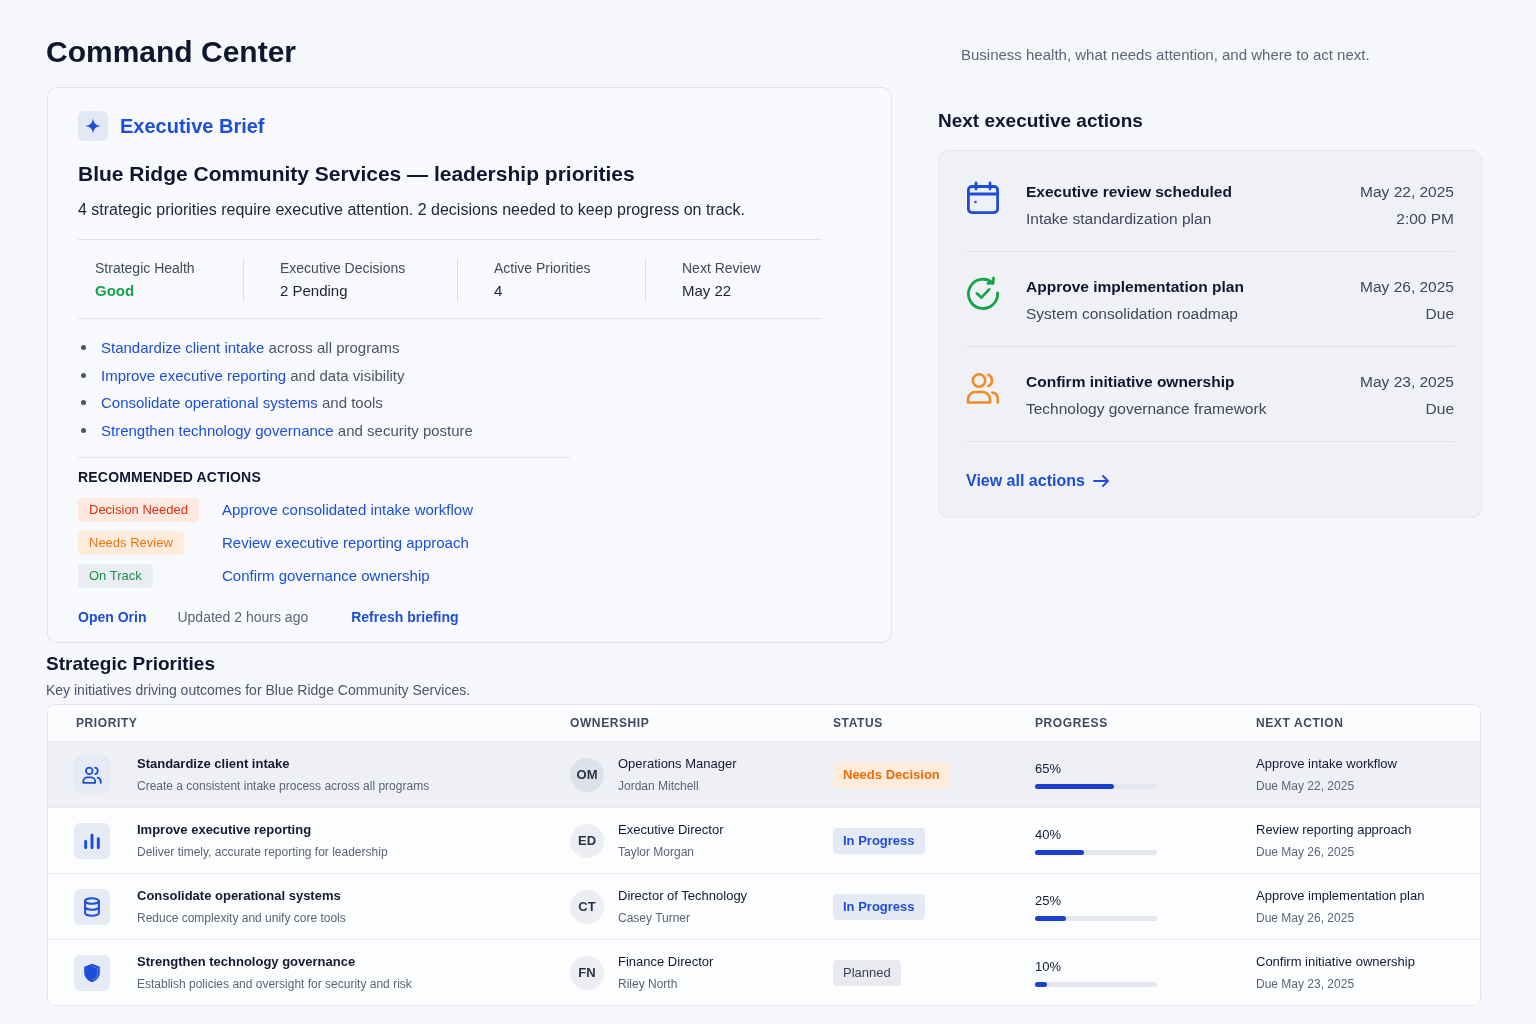 This screenshot has width=1536, height=1024. What do you see at coordinates (677, 763) in the screenshot?
I see `owner-role: Operations Manager` at bounding box center [677, 763].